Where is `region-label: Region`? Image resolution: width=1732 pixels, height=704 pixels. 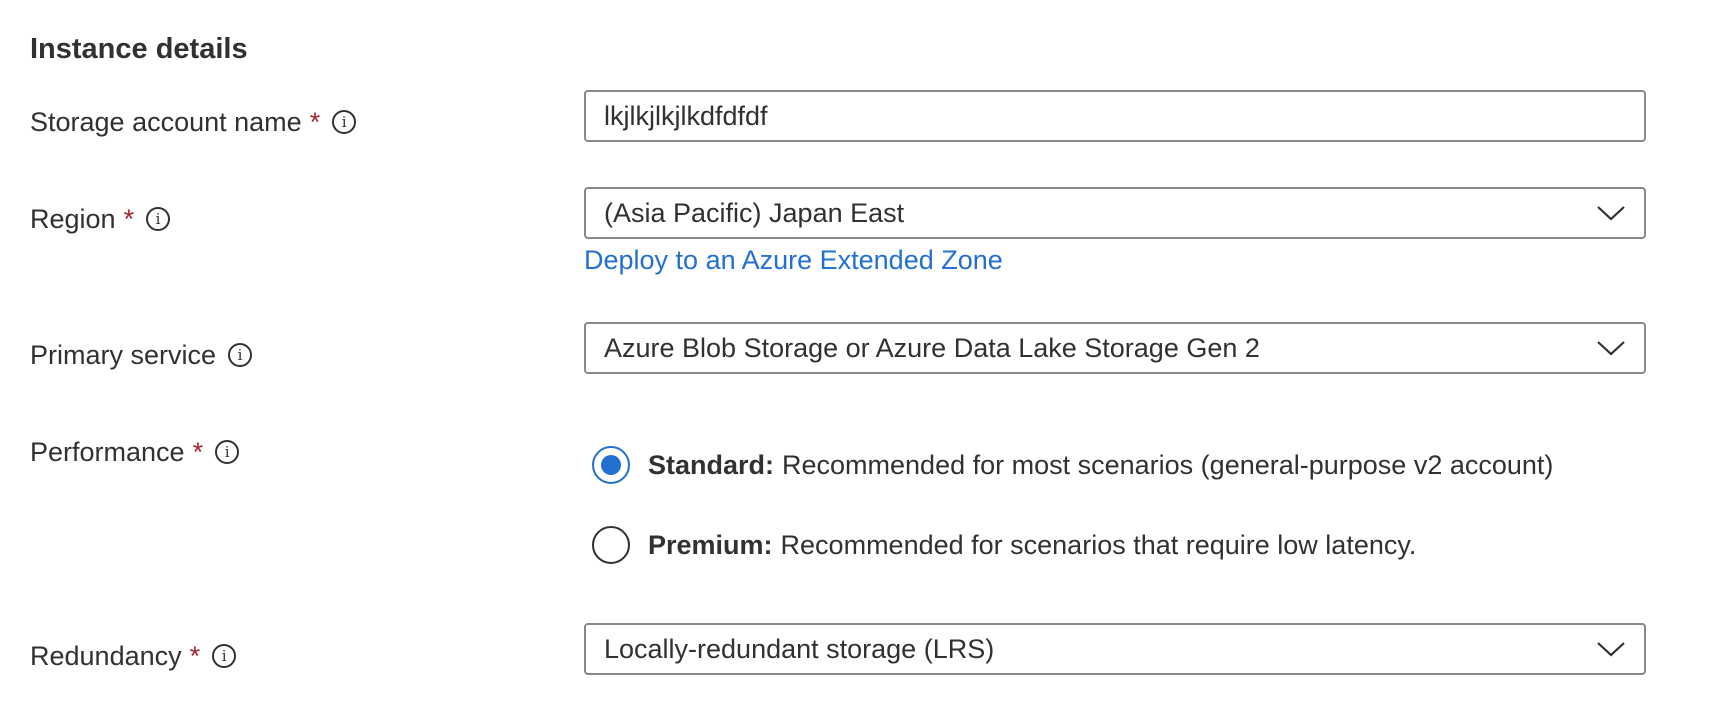 region-label: Region is located at coordinates (73, 219).